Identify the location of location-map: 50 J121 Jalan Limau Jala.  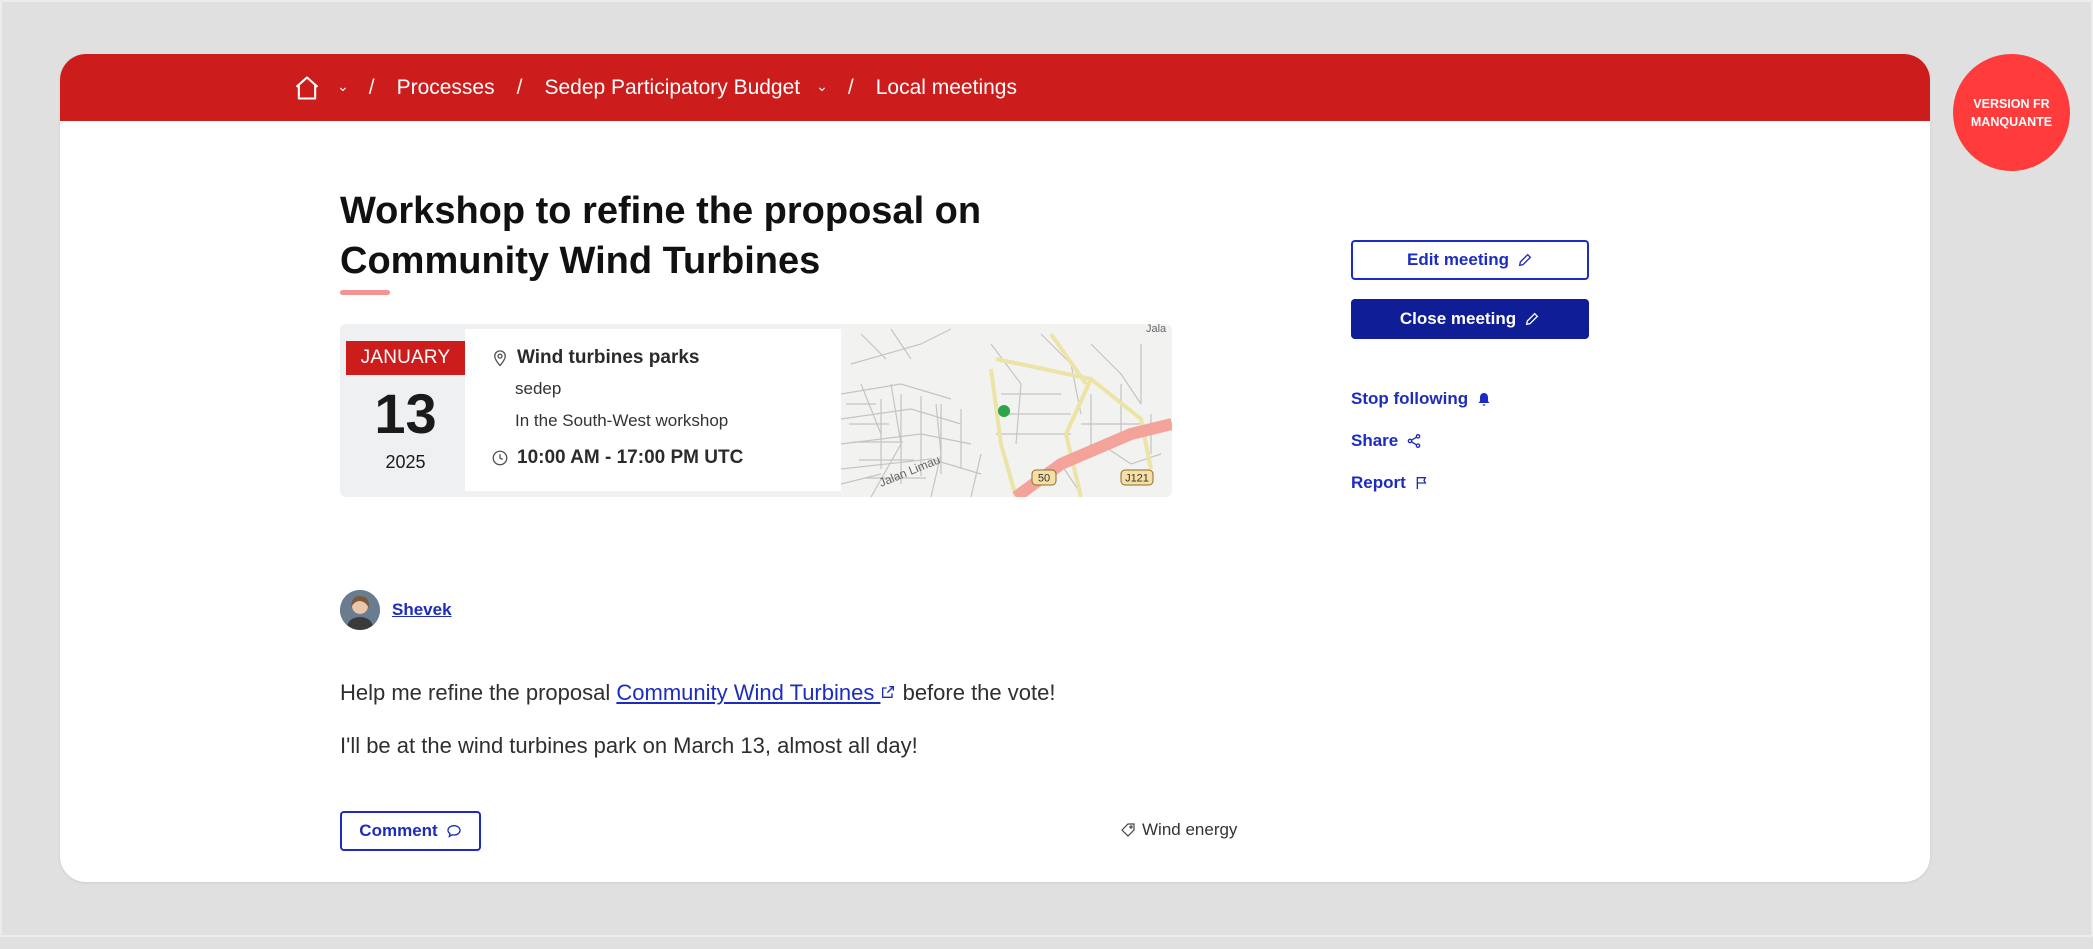
(1006, 410).